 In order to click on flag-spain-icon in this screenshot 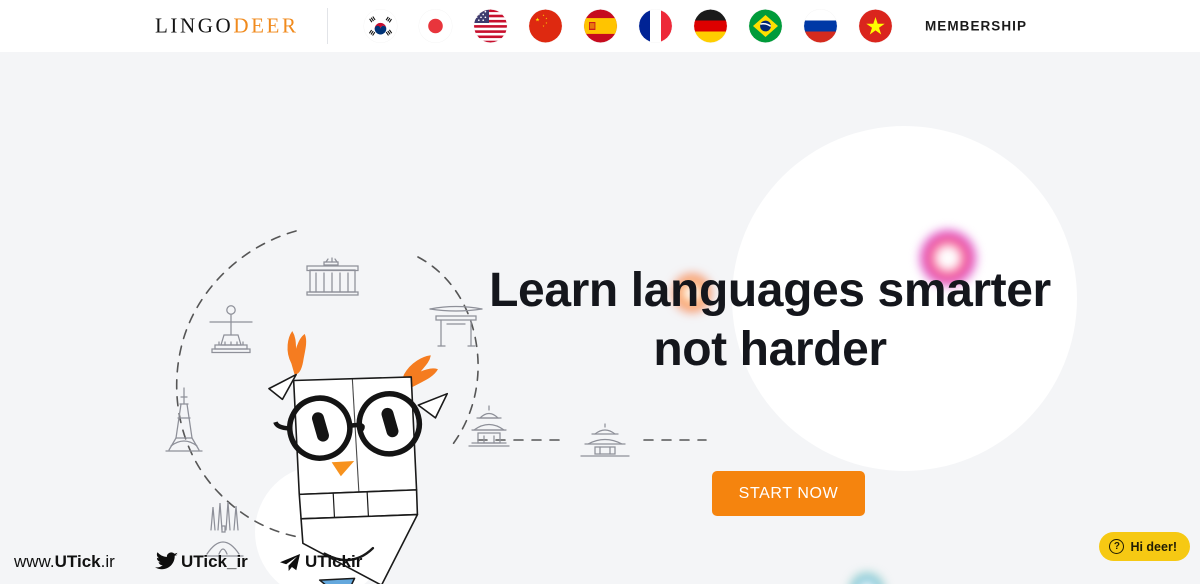, I will do `click(600, 26)`.